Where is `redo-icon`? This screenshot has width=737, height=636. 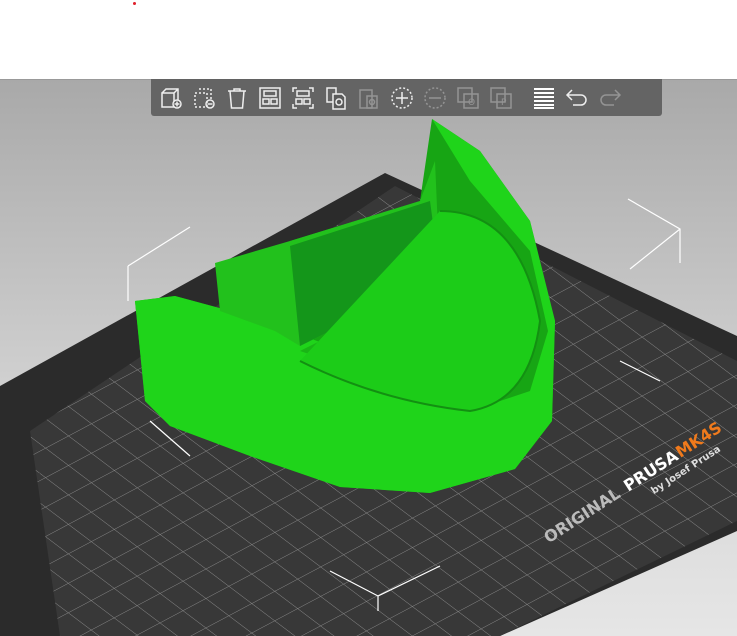
redo-icon is located at coordinates (611, 97).